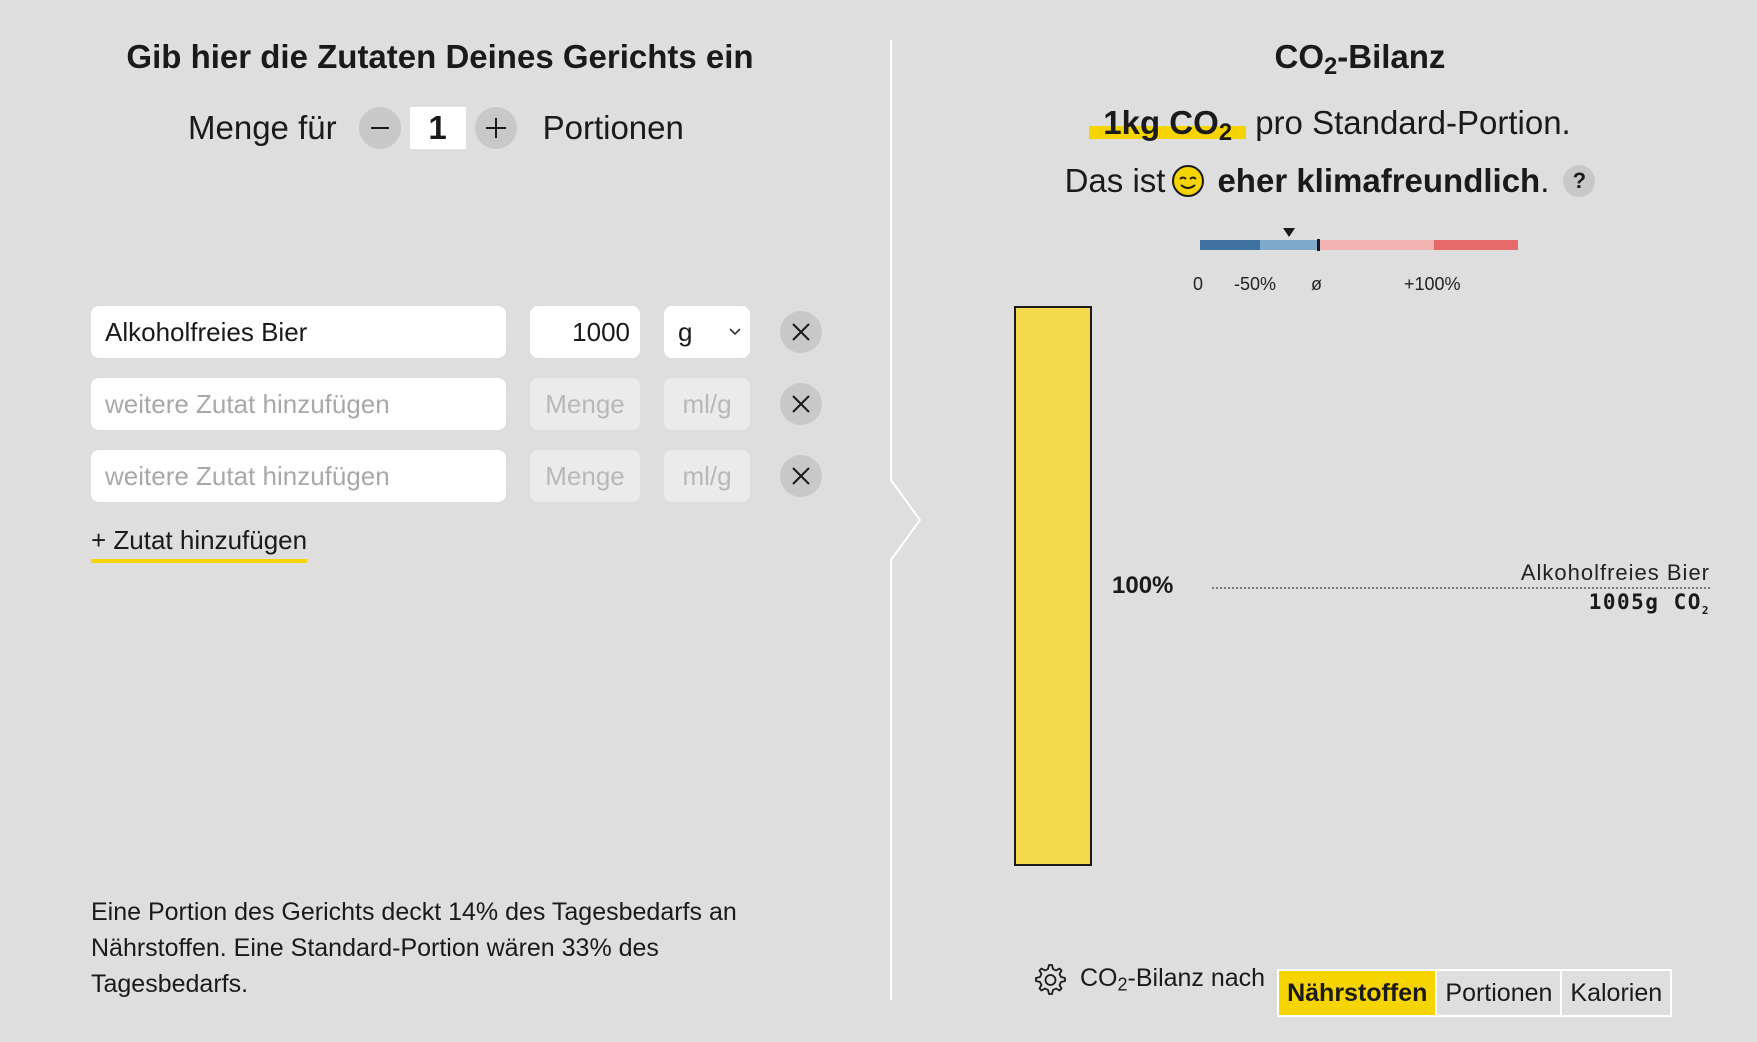 This screenshot has width=1757, height=1042. What do you see at coordinates (585, 332) in the screenshot?
I see `ingredient-amount-input: 1000` at bounding box center [585, 332].